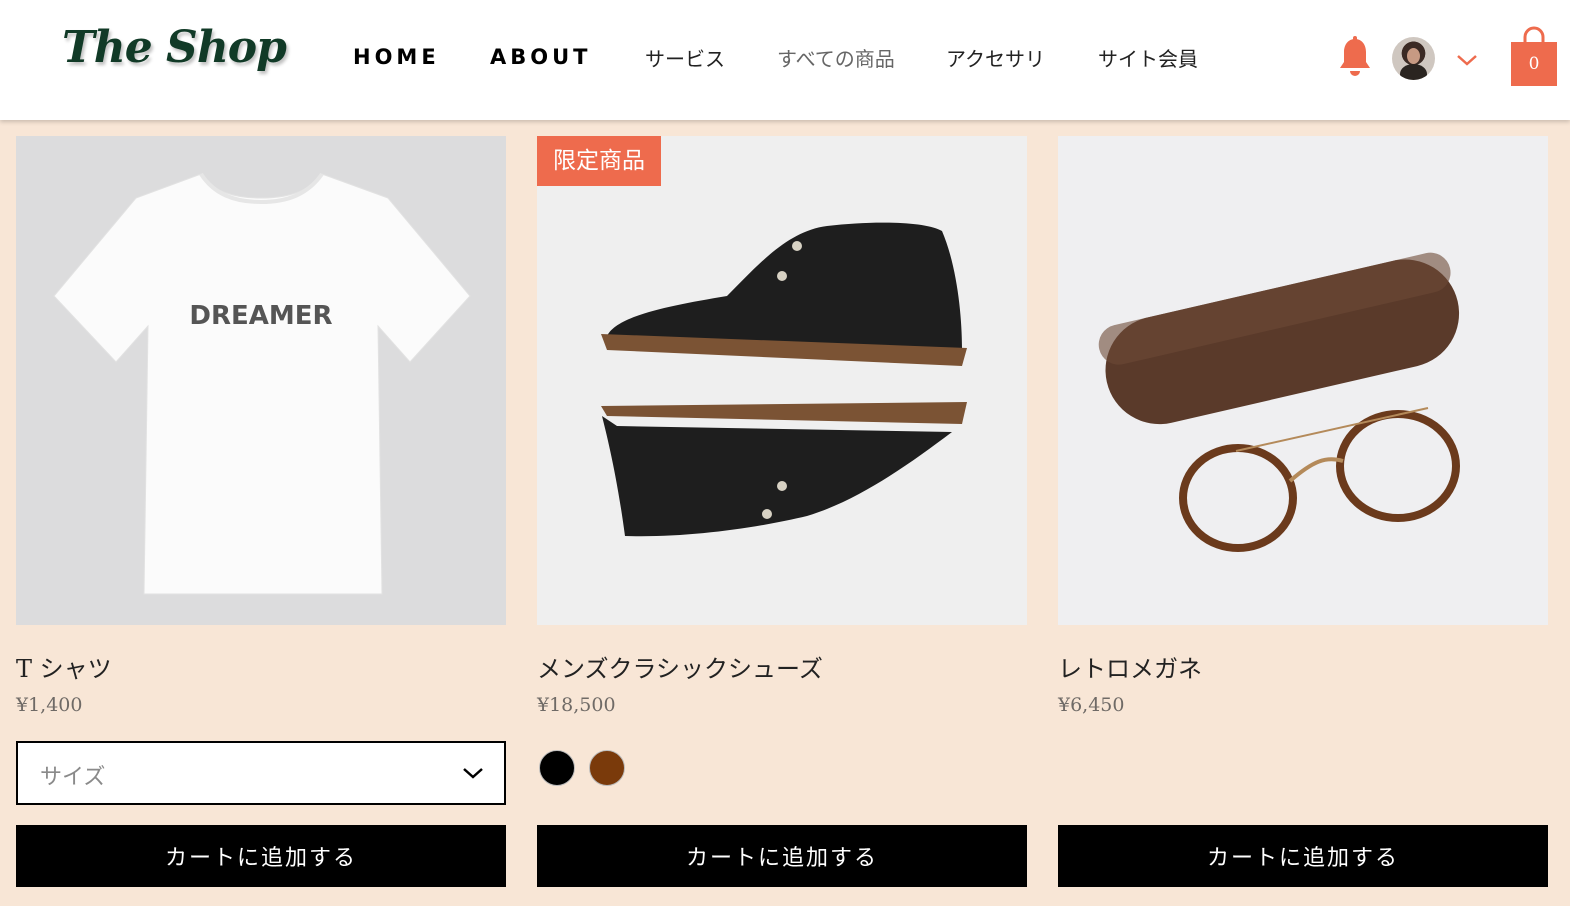 The width and height of the screenshot is (1570, 906). Describe the element at coordinates (73, 777) in the screenshot. I see `size-select-placeholder: サイズ` at that location.